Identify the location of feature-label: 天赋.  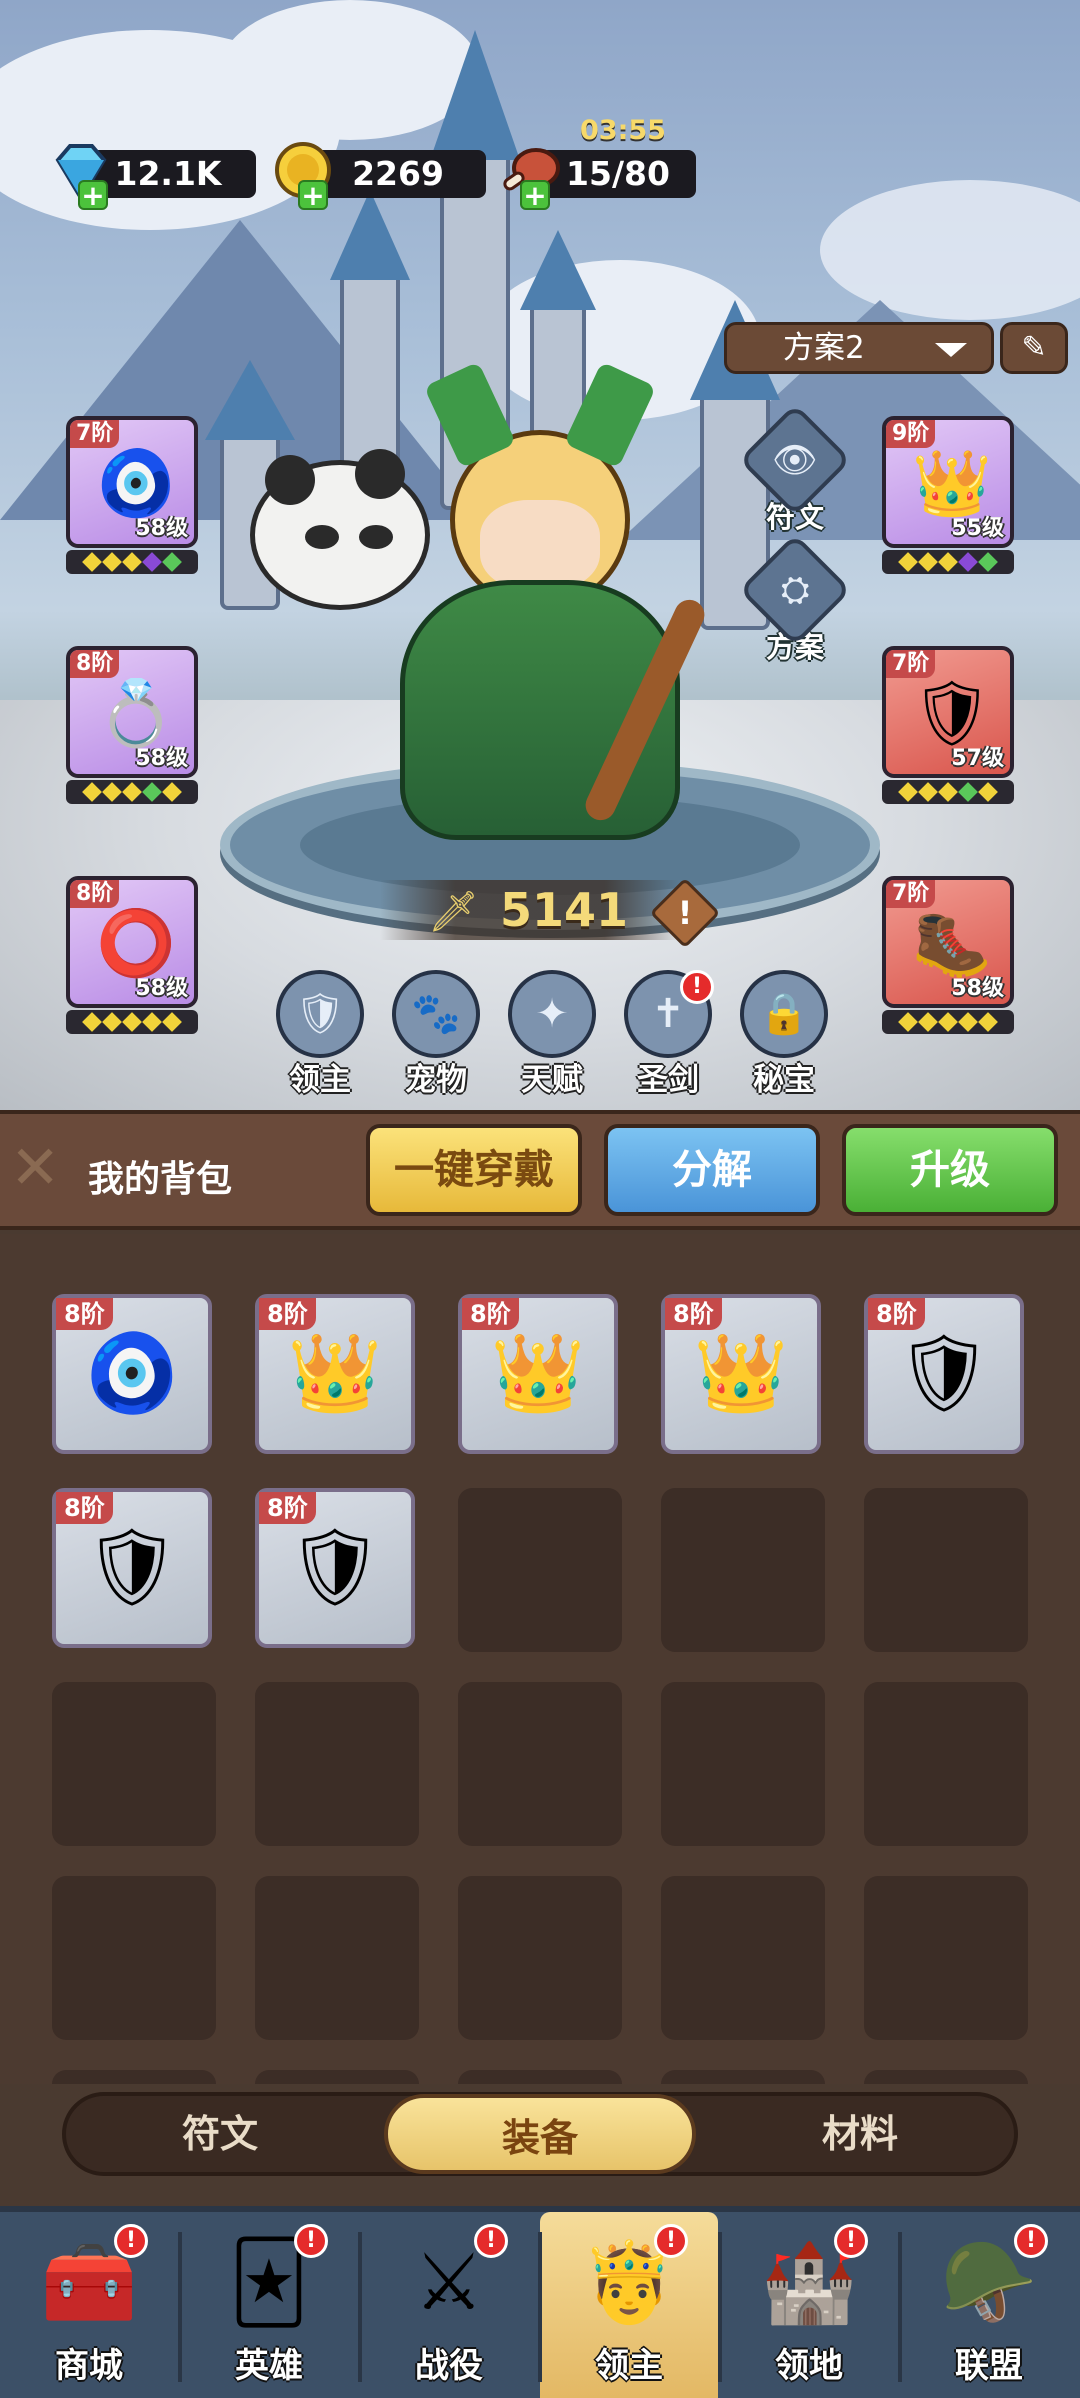
(552, 1080).